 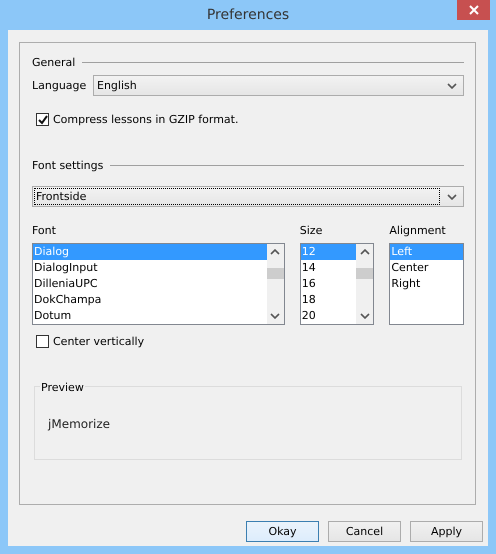 What do you see at coordinates (312, 230) in the screenshot?
I see `list-label: Size` at bounding box center [312, 230].